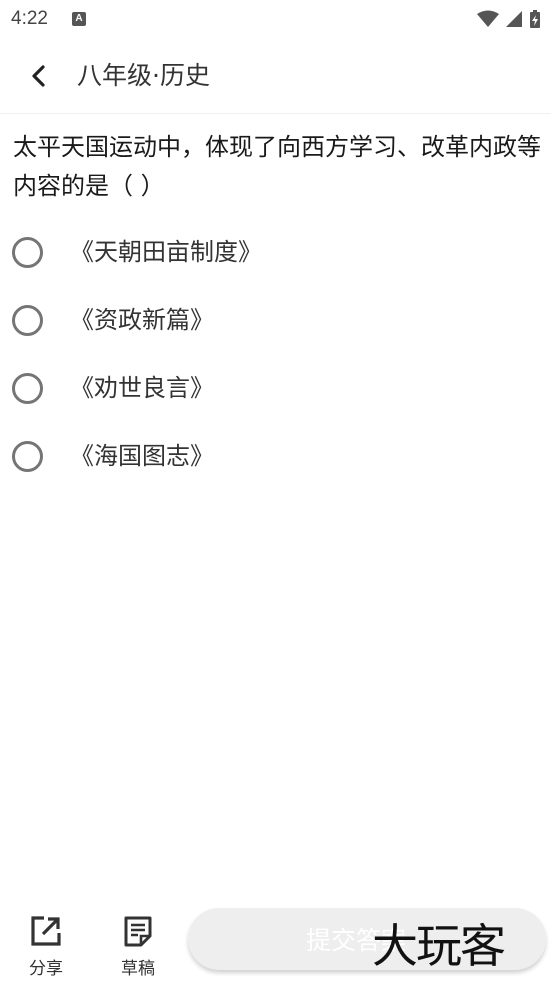  Describe the element at coordinates (142, 320) in the screenshot. I see `option-label: 《资政新篇》` at that location.